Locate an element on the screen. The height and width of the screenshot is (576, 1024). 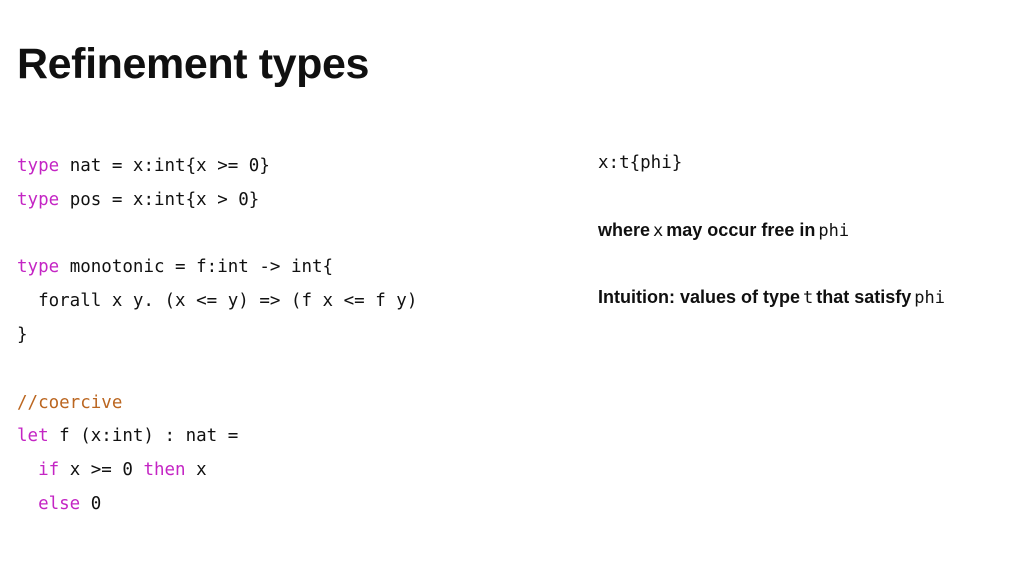
intuition-note-predicate: phi is located at coordinates (930, 298).